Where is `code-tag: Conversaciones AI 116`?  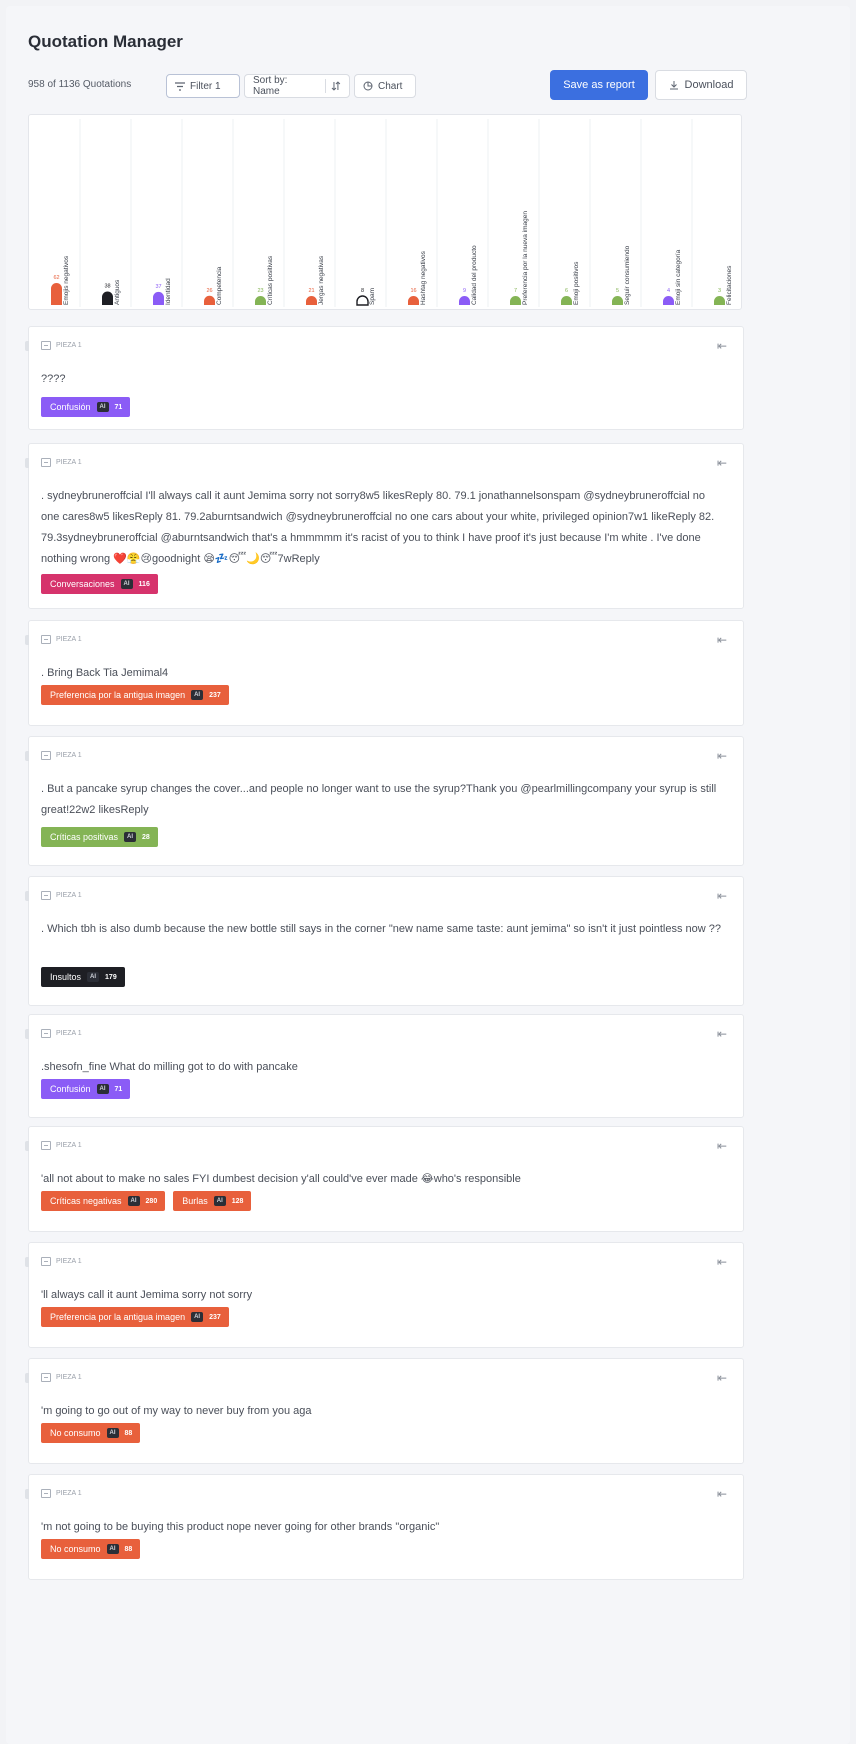
code-tag: Conversaciones AI 116 is located at coordinates (99, 584).